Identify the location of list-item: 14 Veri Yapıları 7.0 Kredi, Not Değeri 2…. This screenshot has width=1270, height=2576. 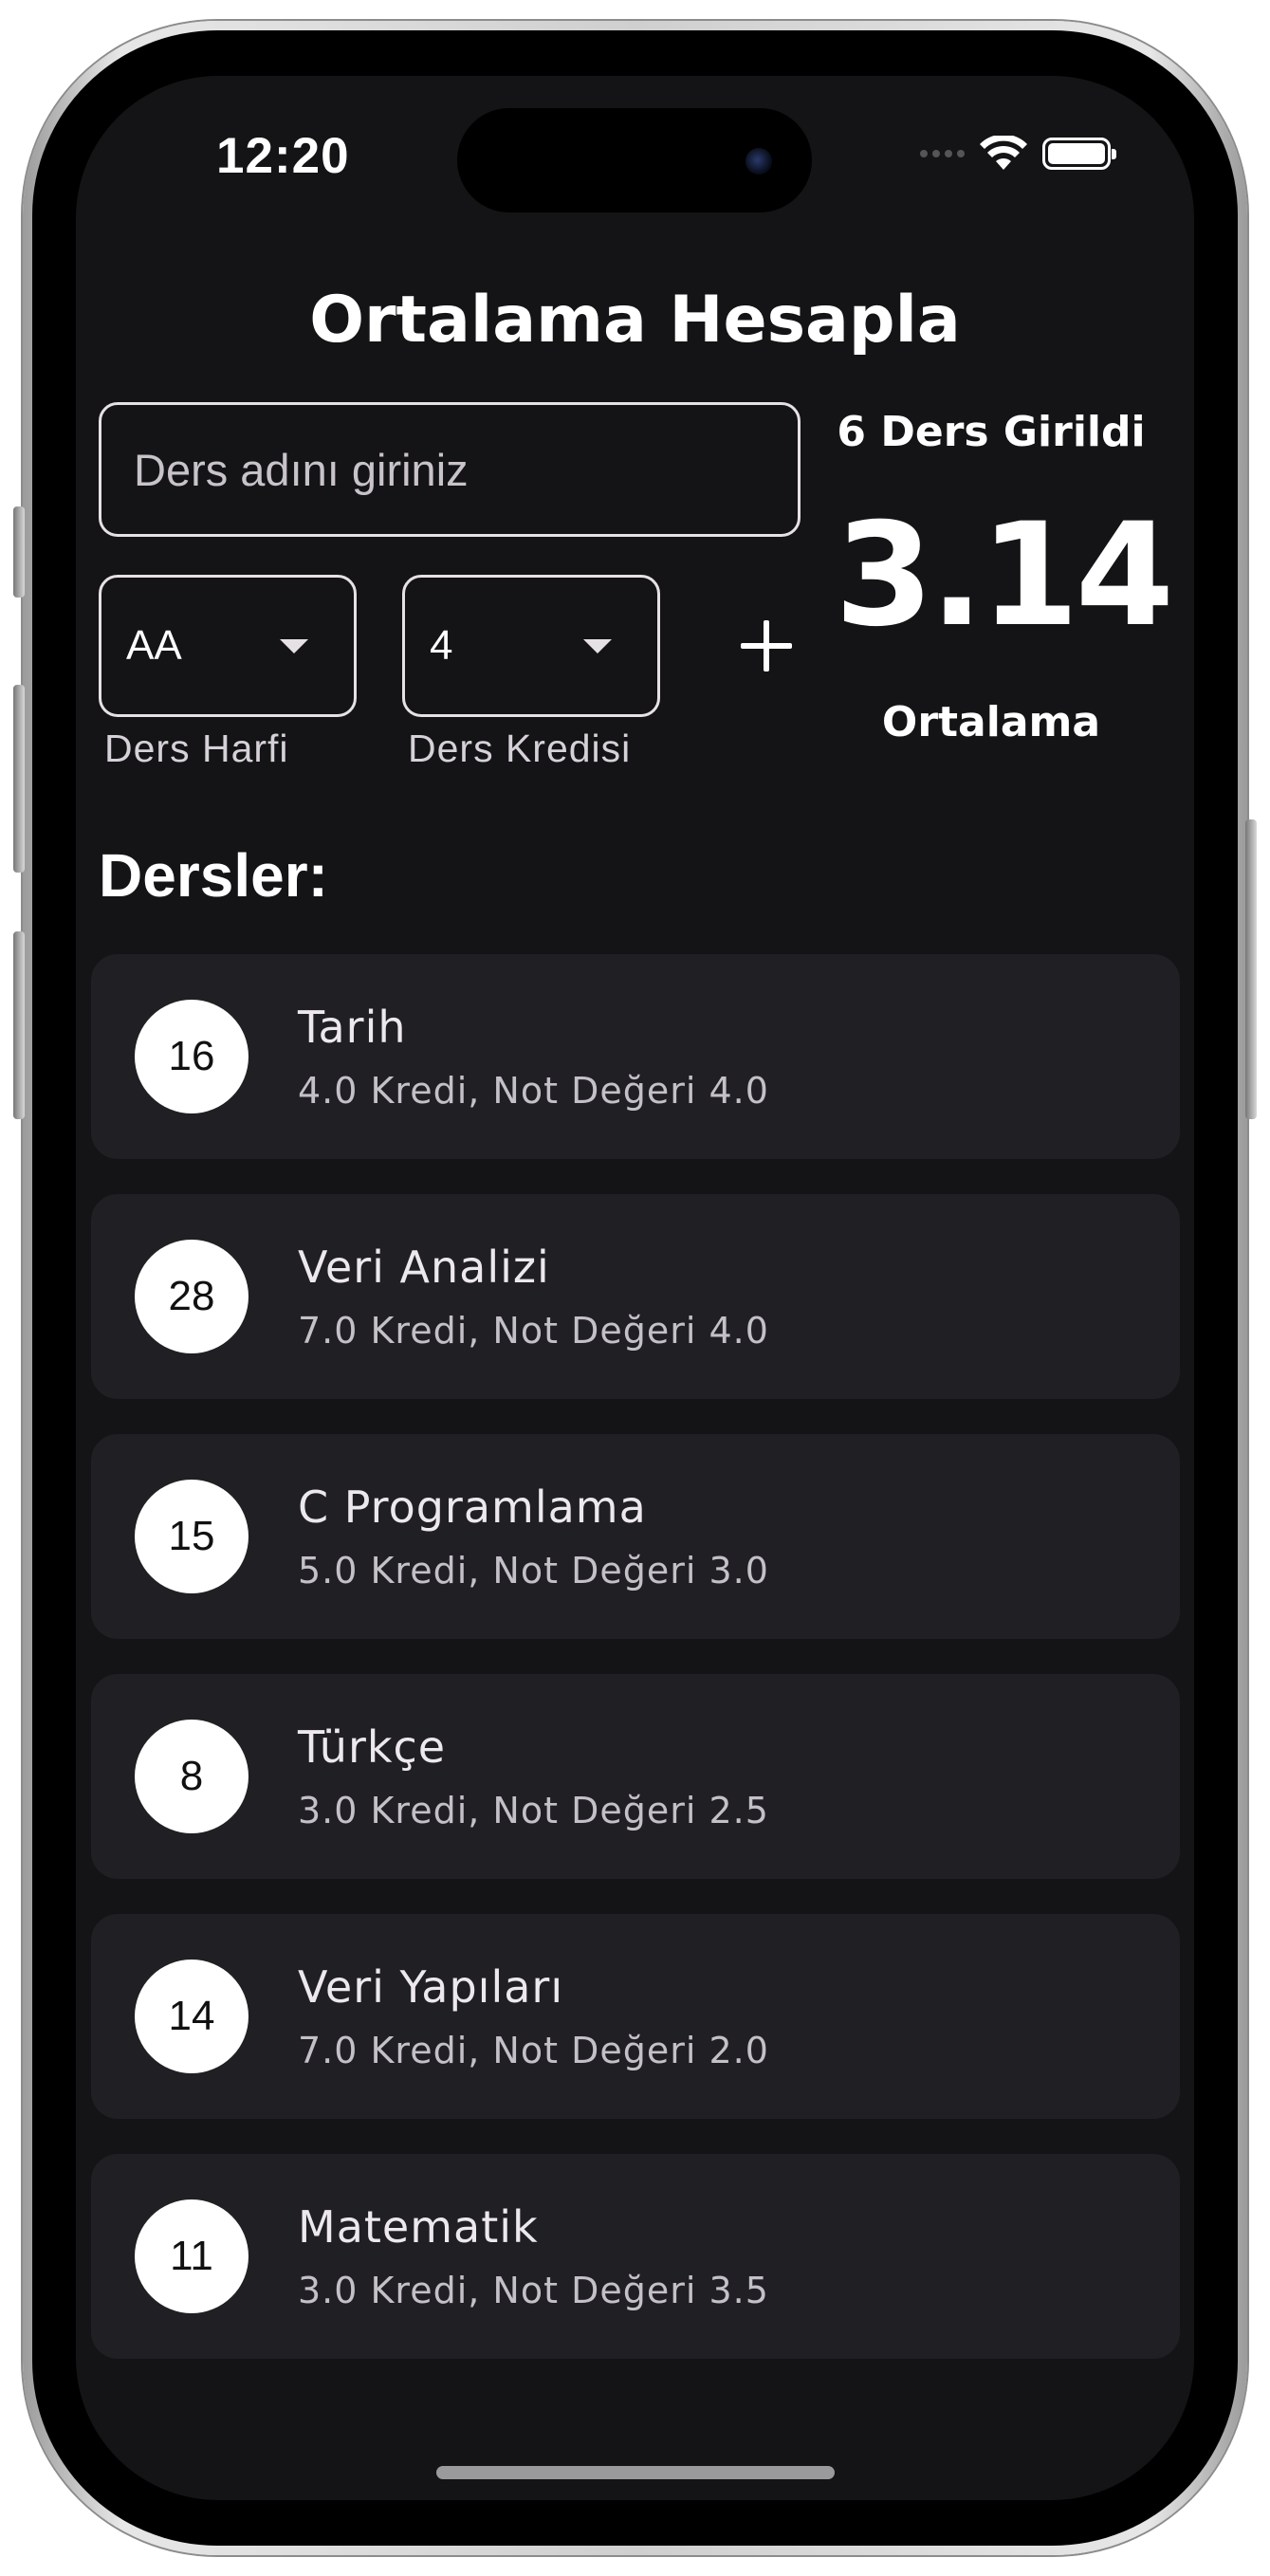
(635, 2016).